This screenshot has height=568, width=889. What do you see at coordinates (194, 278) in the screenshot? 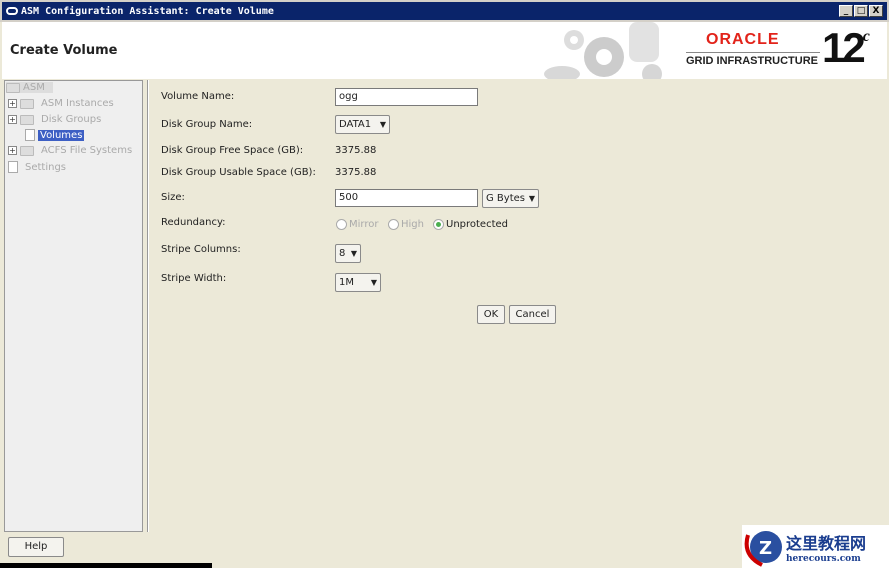
I see `stripe-width-label: Stripe Width:` at bounding box center [194, 278].